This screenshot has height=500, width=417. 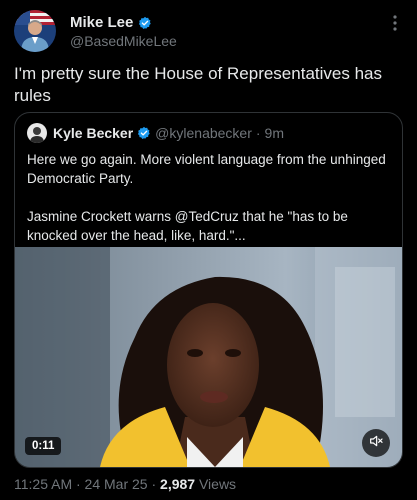 I want to click on quote-header: Kyle Becker @kylenabecker · 9m, so click(x=168, y=133).